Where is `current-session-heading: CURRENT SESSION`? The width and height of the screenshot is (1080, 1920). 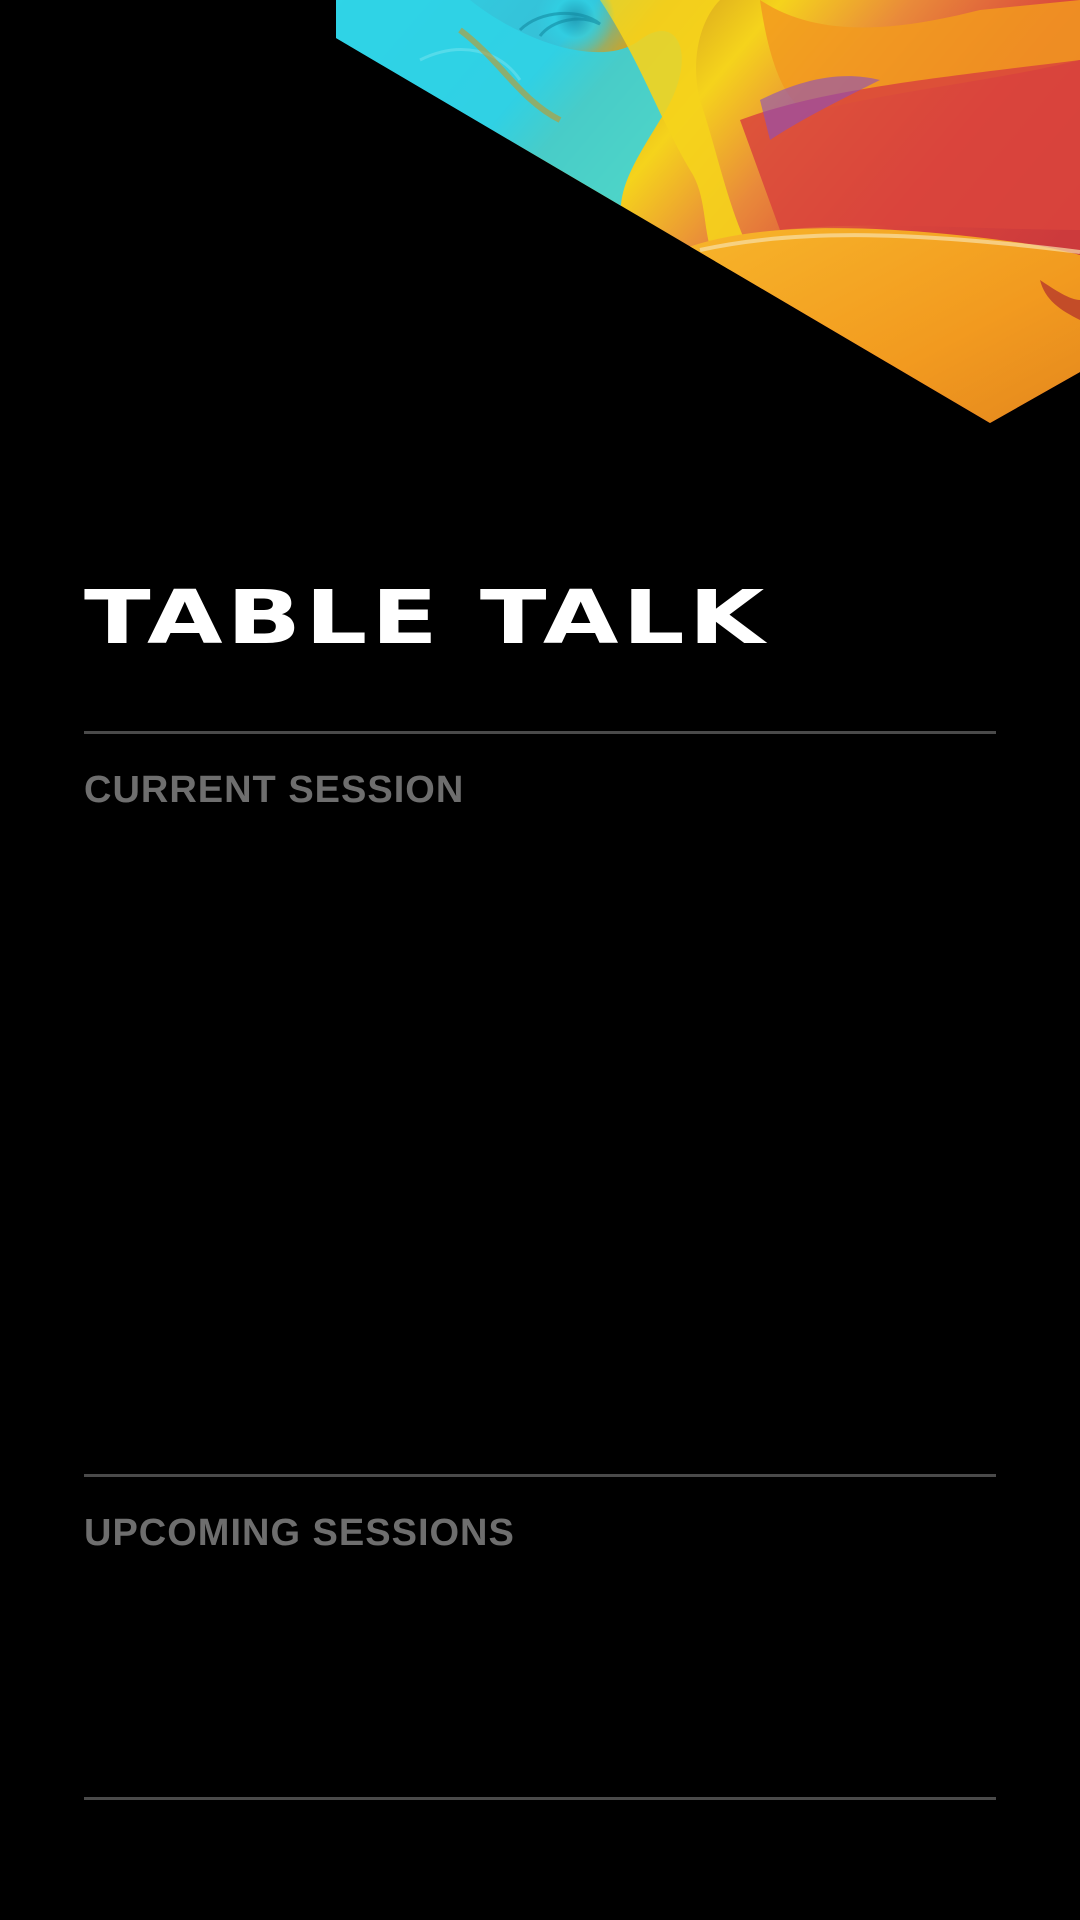 current-session-heading: CURRENT SESSION is located at coordinates (274, 790).